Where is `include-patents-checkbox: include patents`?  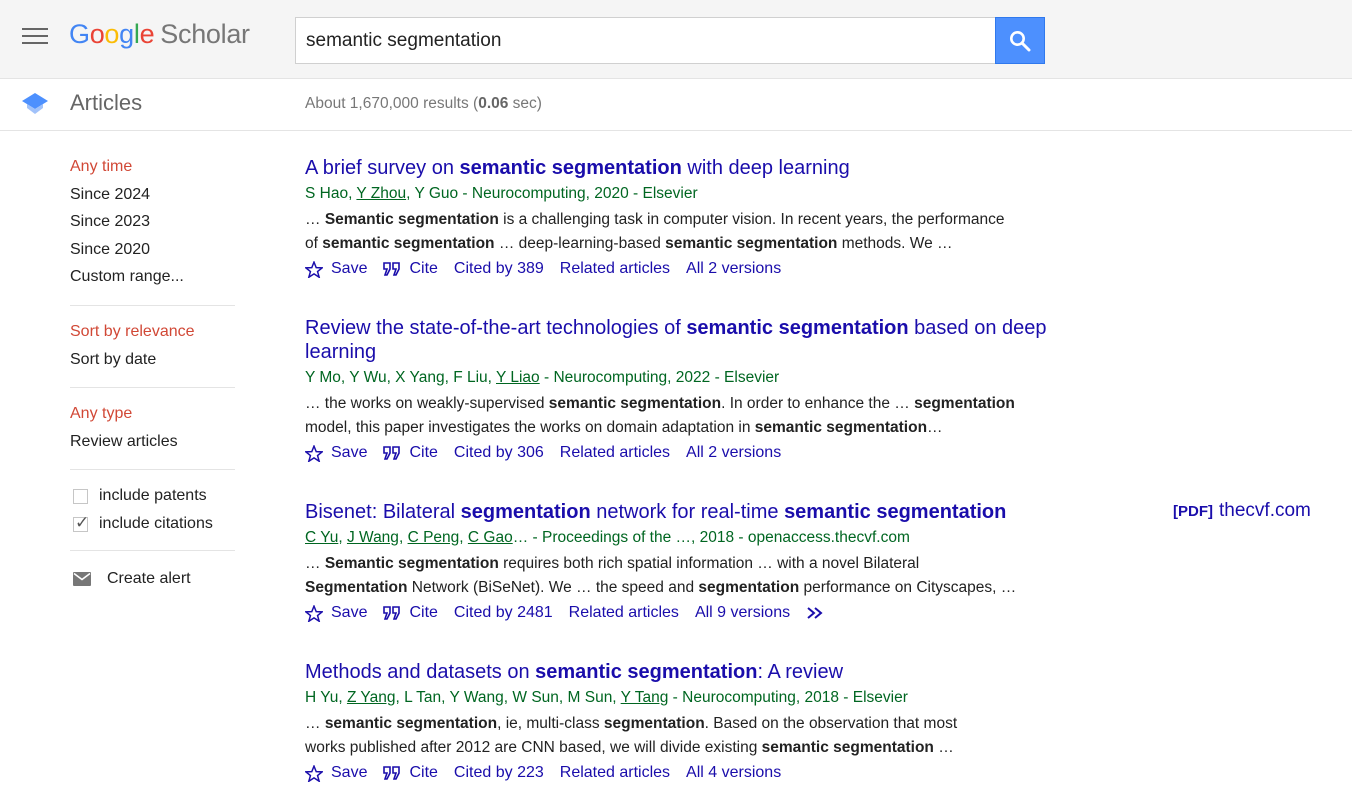 include-patents-checkbox: include patents is located at coordinates (152, 496).